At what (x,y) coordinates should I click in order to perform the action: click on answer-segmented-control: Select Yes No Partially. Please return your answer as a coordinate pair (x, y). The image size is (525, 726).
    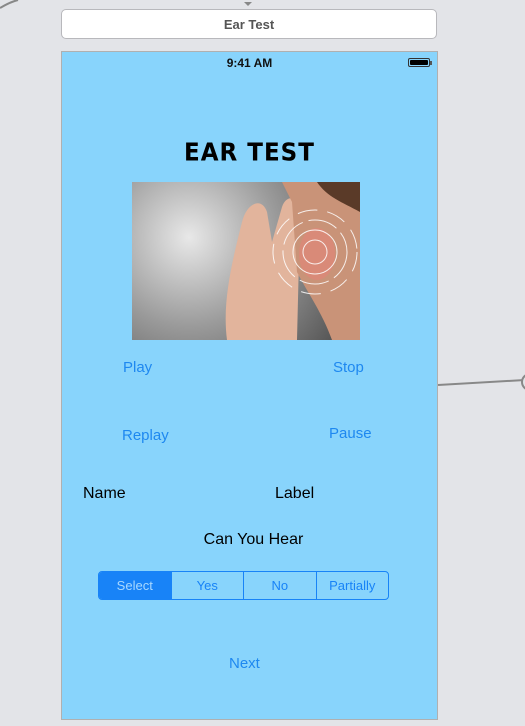
    Looking at the image, I should click on (243, 585).